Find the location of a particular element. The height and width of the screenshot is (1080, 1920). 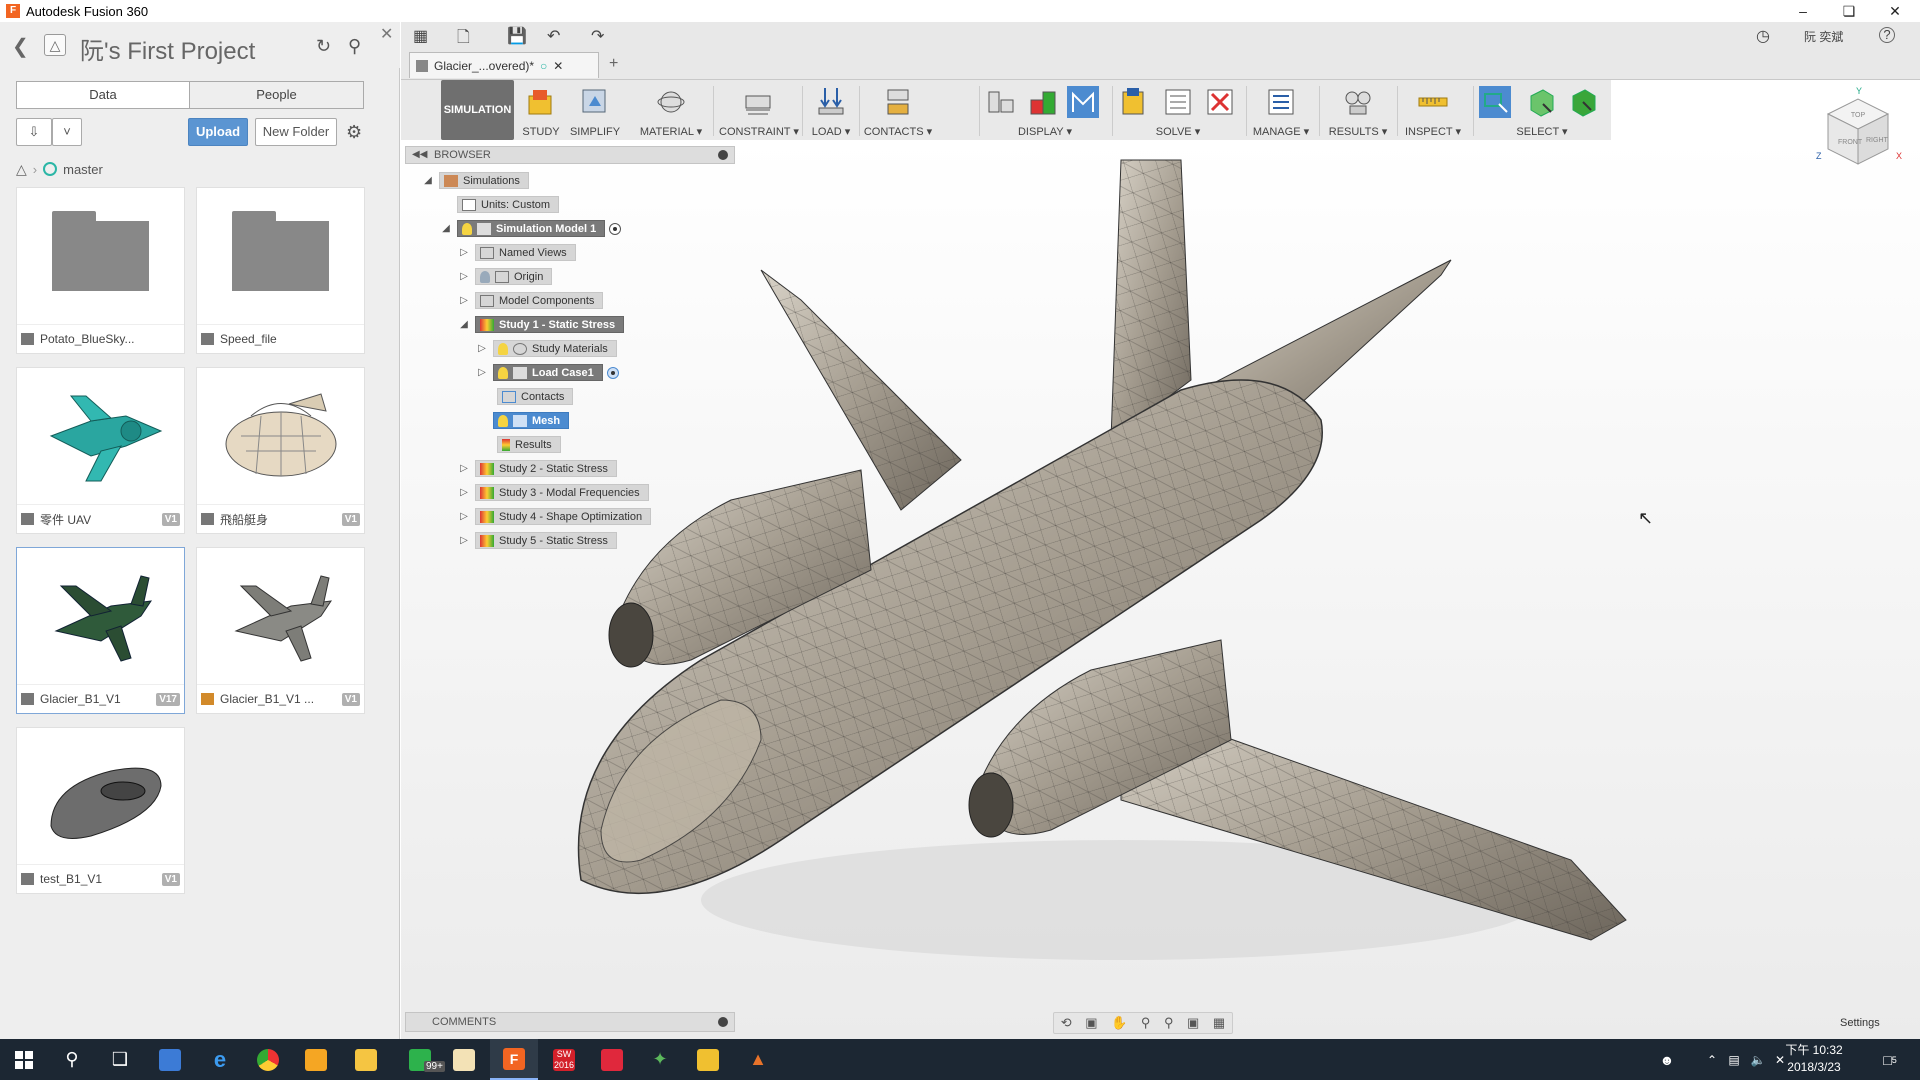

tree-node-study-4: ▷ Study 4 - Shape Optimization is located at coordinates (554, 516).